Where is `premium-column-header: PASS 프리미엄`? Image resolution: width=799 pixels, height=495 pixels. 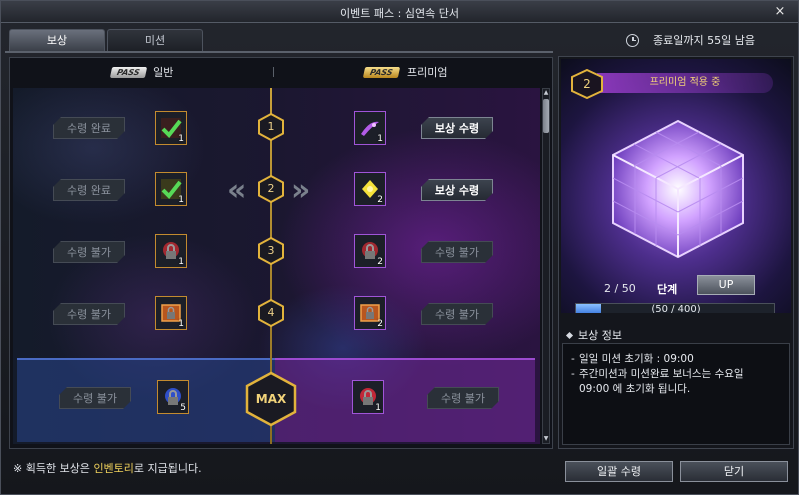 premium-column-header: PASS 프리미엄 is located at coordinates (406, 72).